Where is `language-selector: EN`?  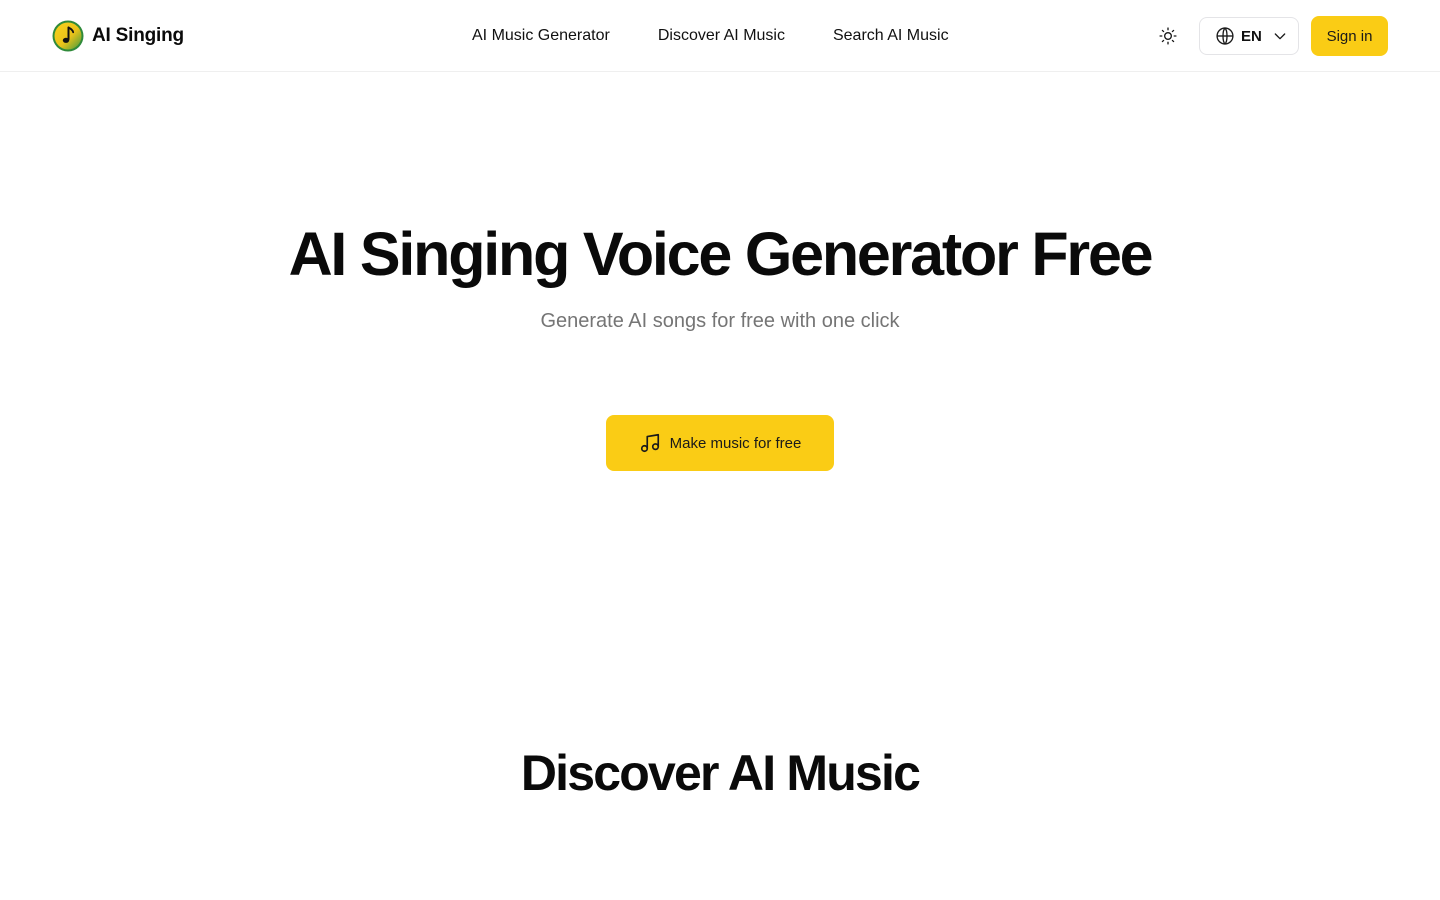
language-selector: EN is located at coordinates (1249, 36).